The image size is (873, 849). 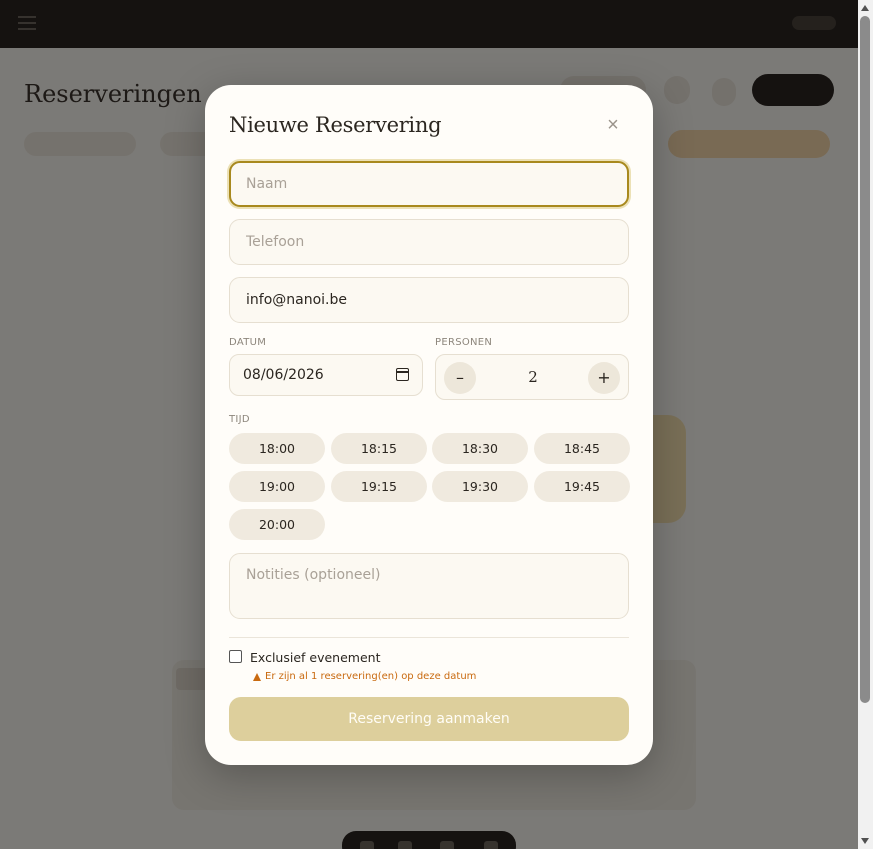 I want to click on exclusive-event-label: Exclusief evenement, so click(x=315, y=657).